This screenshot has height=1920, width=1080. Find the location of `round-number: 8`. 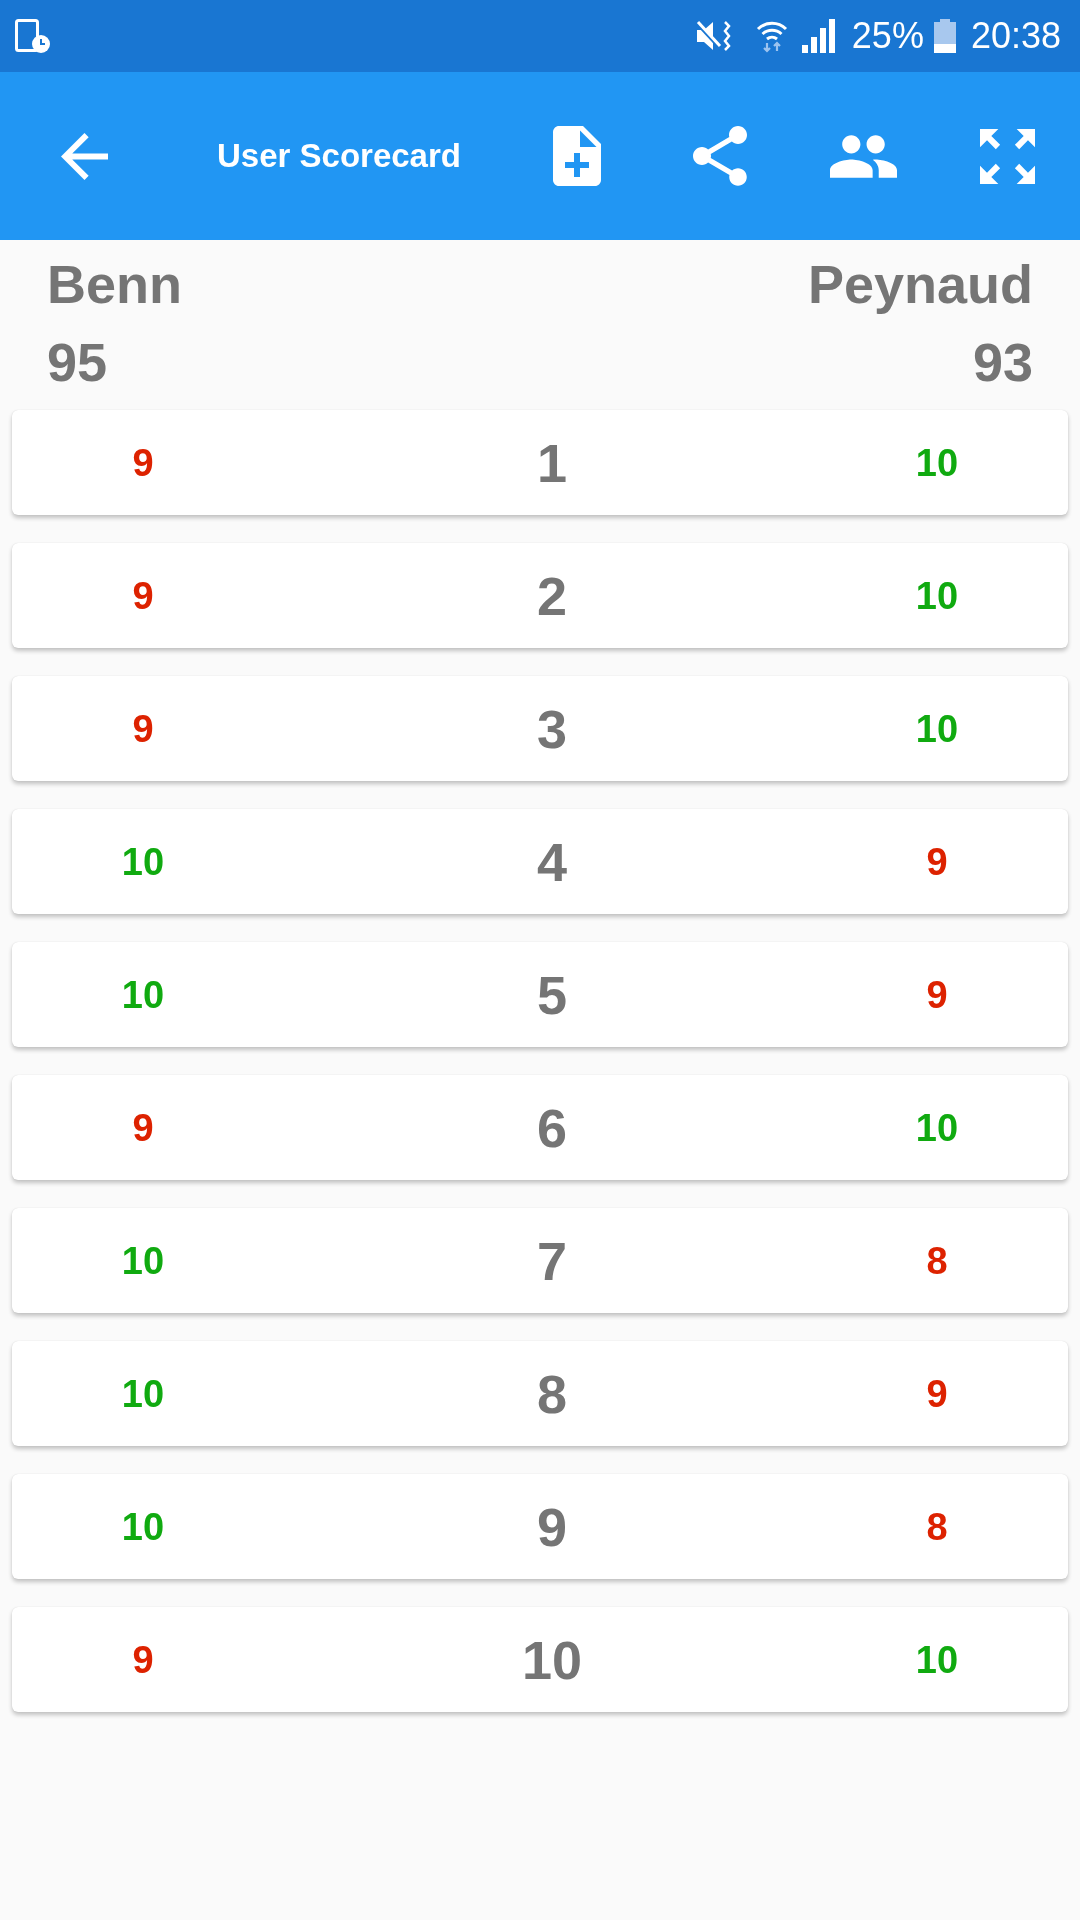

round-number: 8 is located at coordinates (551, 1393).